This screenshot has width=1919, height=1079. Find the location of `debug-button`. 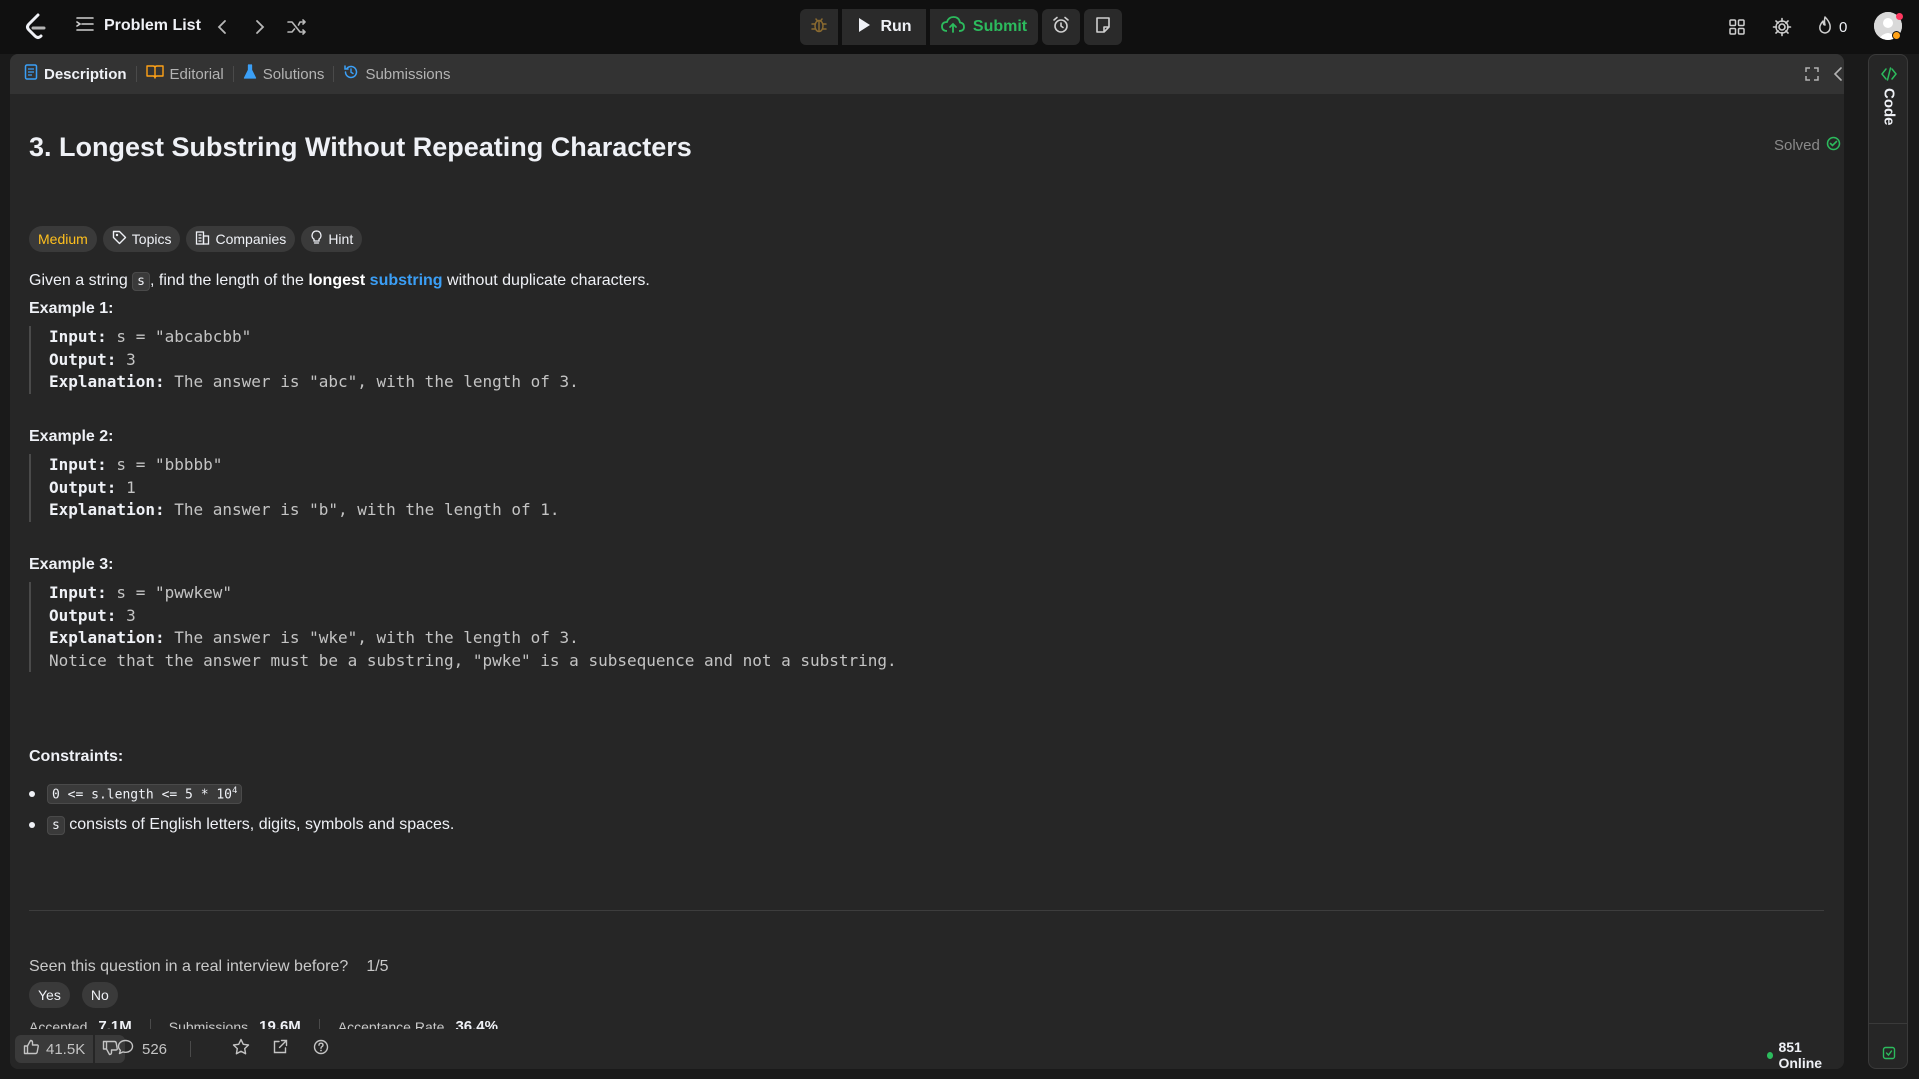

debug-button is located at coordinates (819, 27).